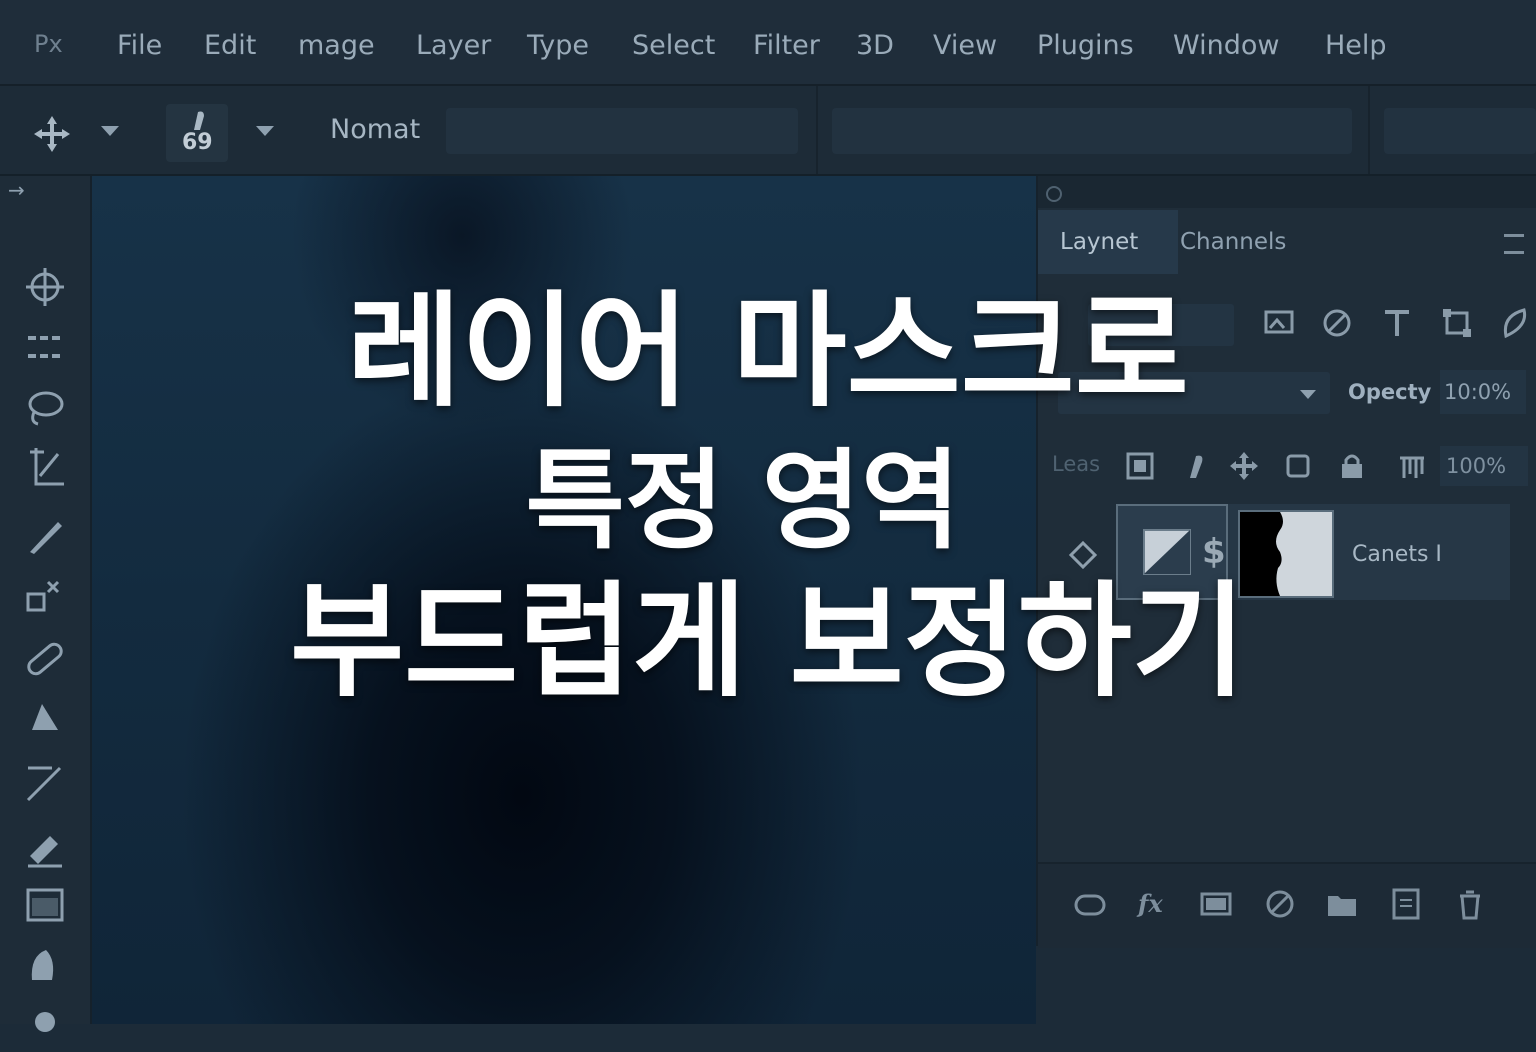 The height and width of the screenshot is (1052, 1536). I want to click on brush-tip-icon, so click(199, 120).